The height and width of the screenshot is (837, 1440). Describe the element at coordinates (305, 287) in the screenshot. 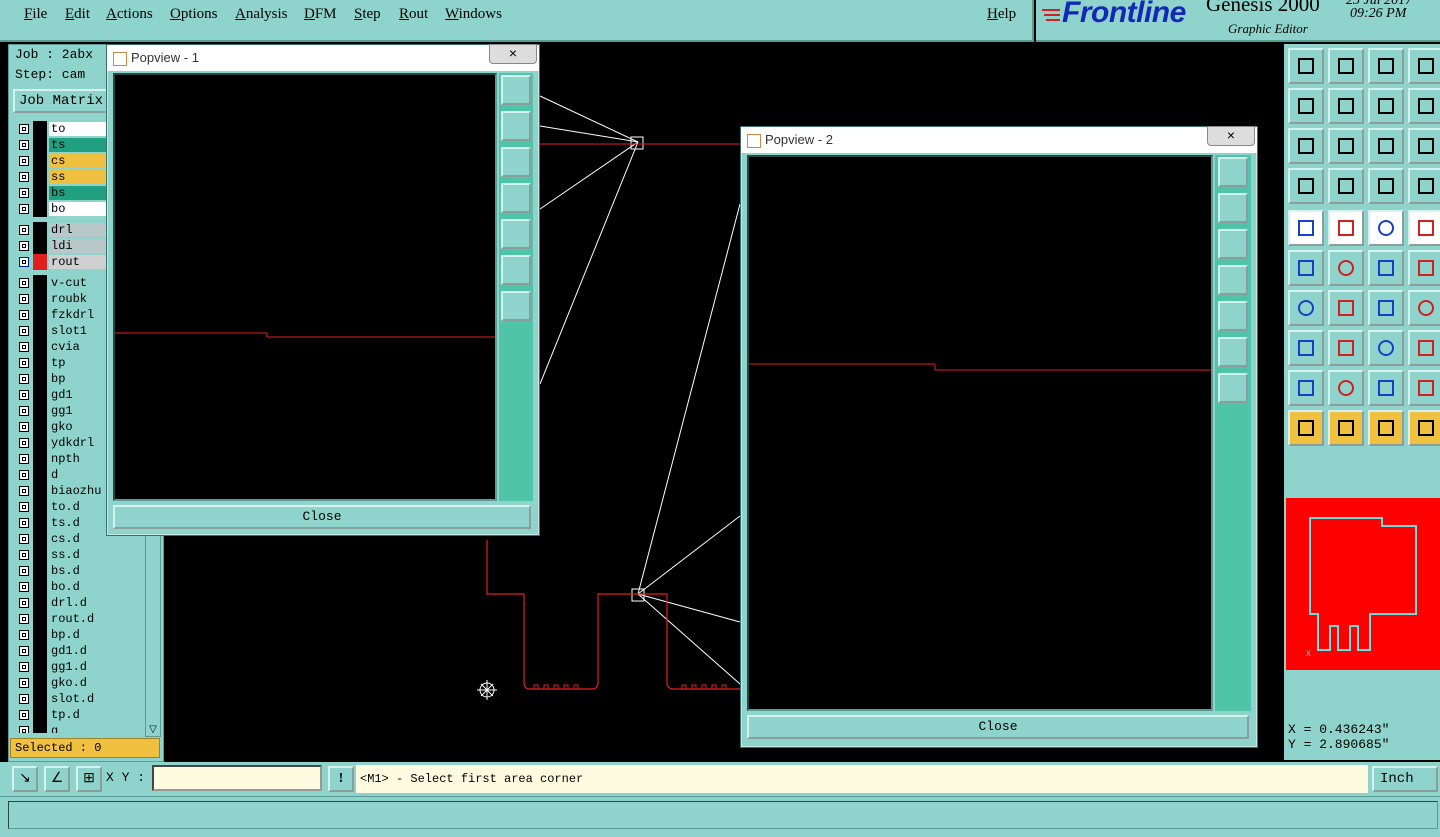

I see `popview-1-canvas` at that location.